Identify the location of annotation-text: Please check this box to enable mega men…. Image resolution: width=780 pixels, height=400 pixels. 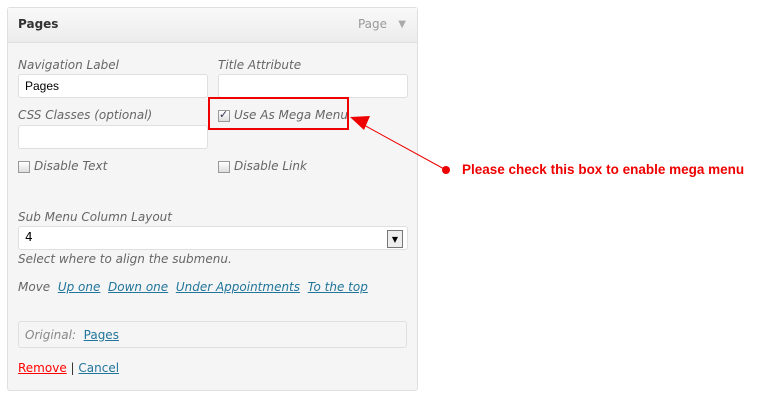
(603, 169).